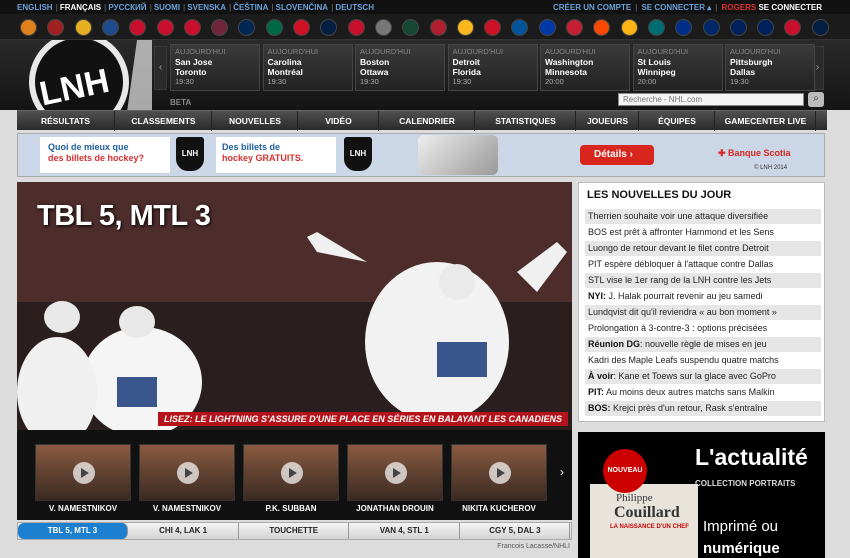 The image size is (850, 558). Describe the element at coordinates (816, 99) in the screenshot. I see `search-icon: ⌕` at that location.